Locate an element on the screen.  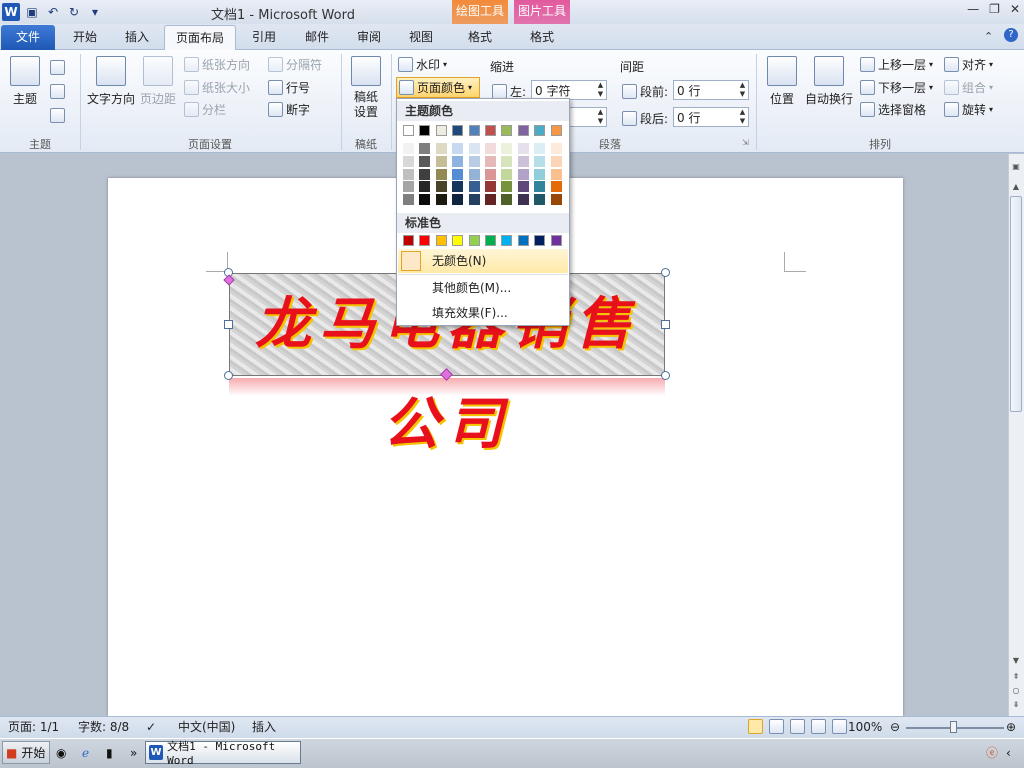
no-color-item: 无颜色(N) is located at coordinates (483, 261).